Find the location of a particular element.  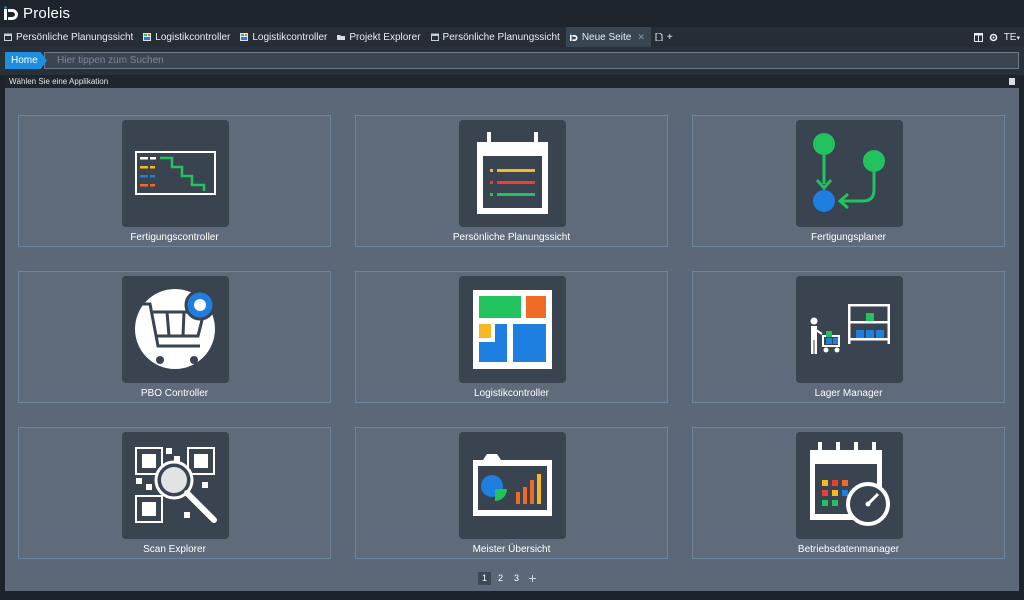

add-tab-icon: + is located at coordinates (669, 37).